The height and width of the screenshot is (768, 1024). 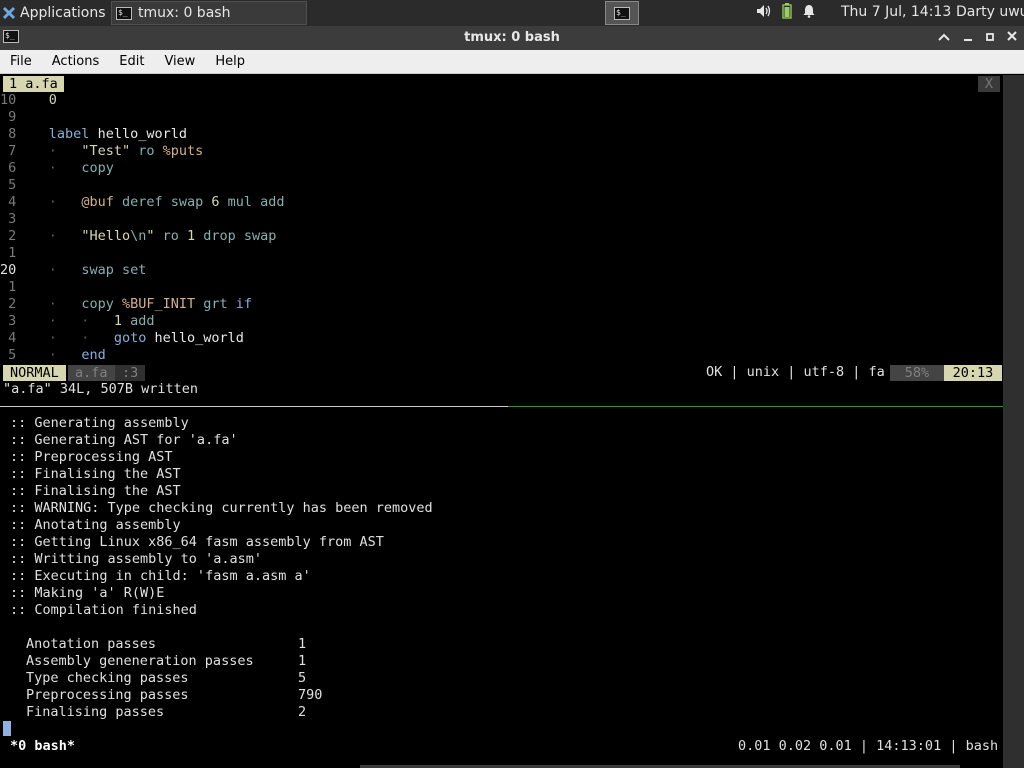 I want to click on code-line: 8 label hello_world, so click(x=93, y=134).